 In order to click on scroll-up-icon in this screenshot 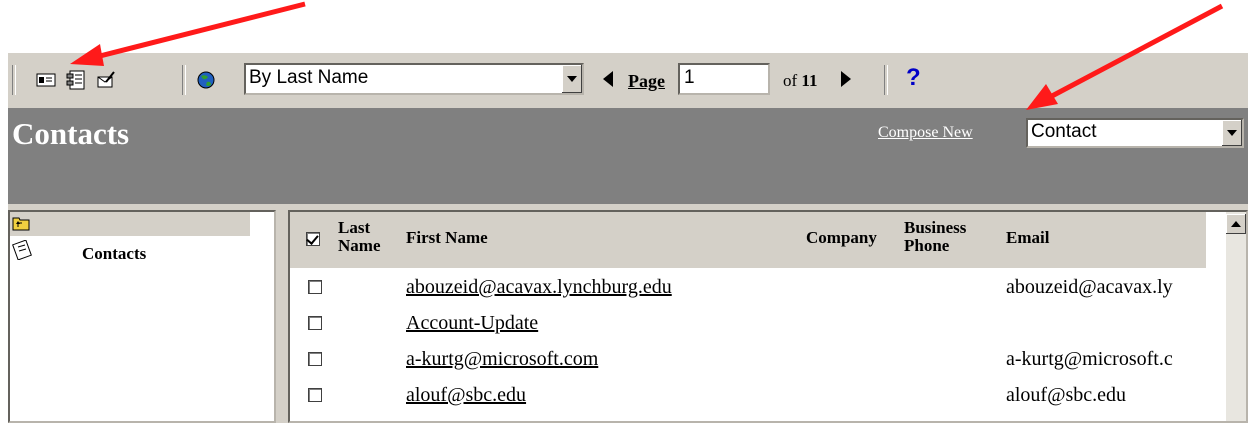, I will do `click(1236, 224)`.